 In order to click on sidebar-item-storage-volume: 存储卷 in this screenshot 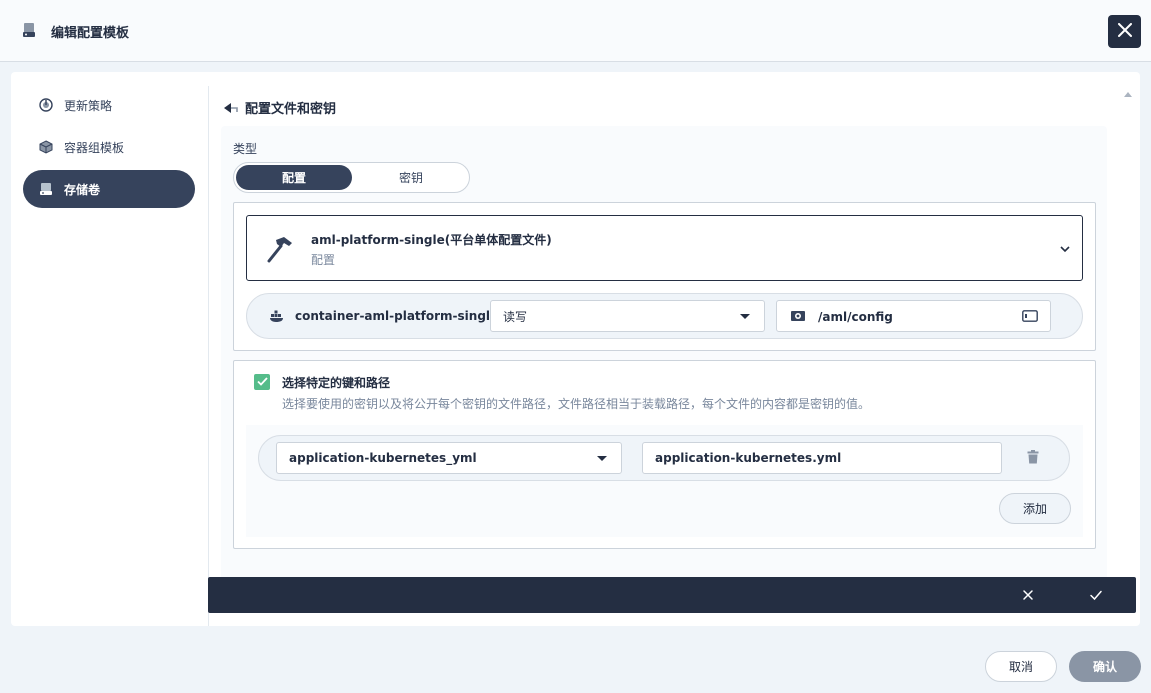, I will do `click(109, 189)`.